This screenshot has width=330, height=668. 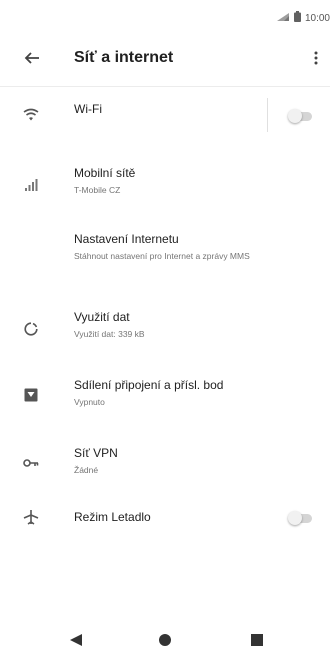 I want to click on app-bar: Síť a internet, so click(x=165, y=60).